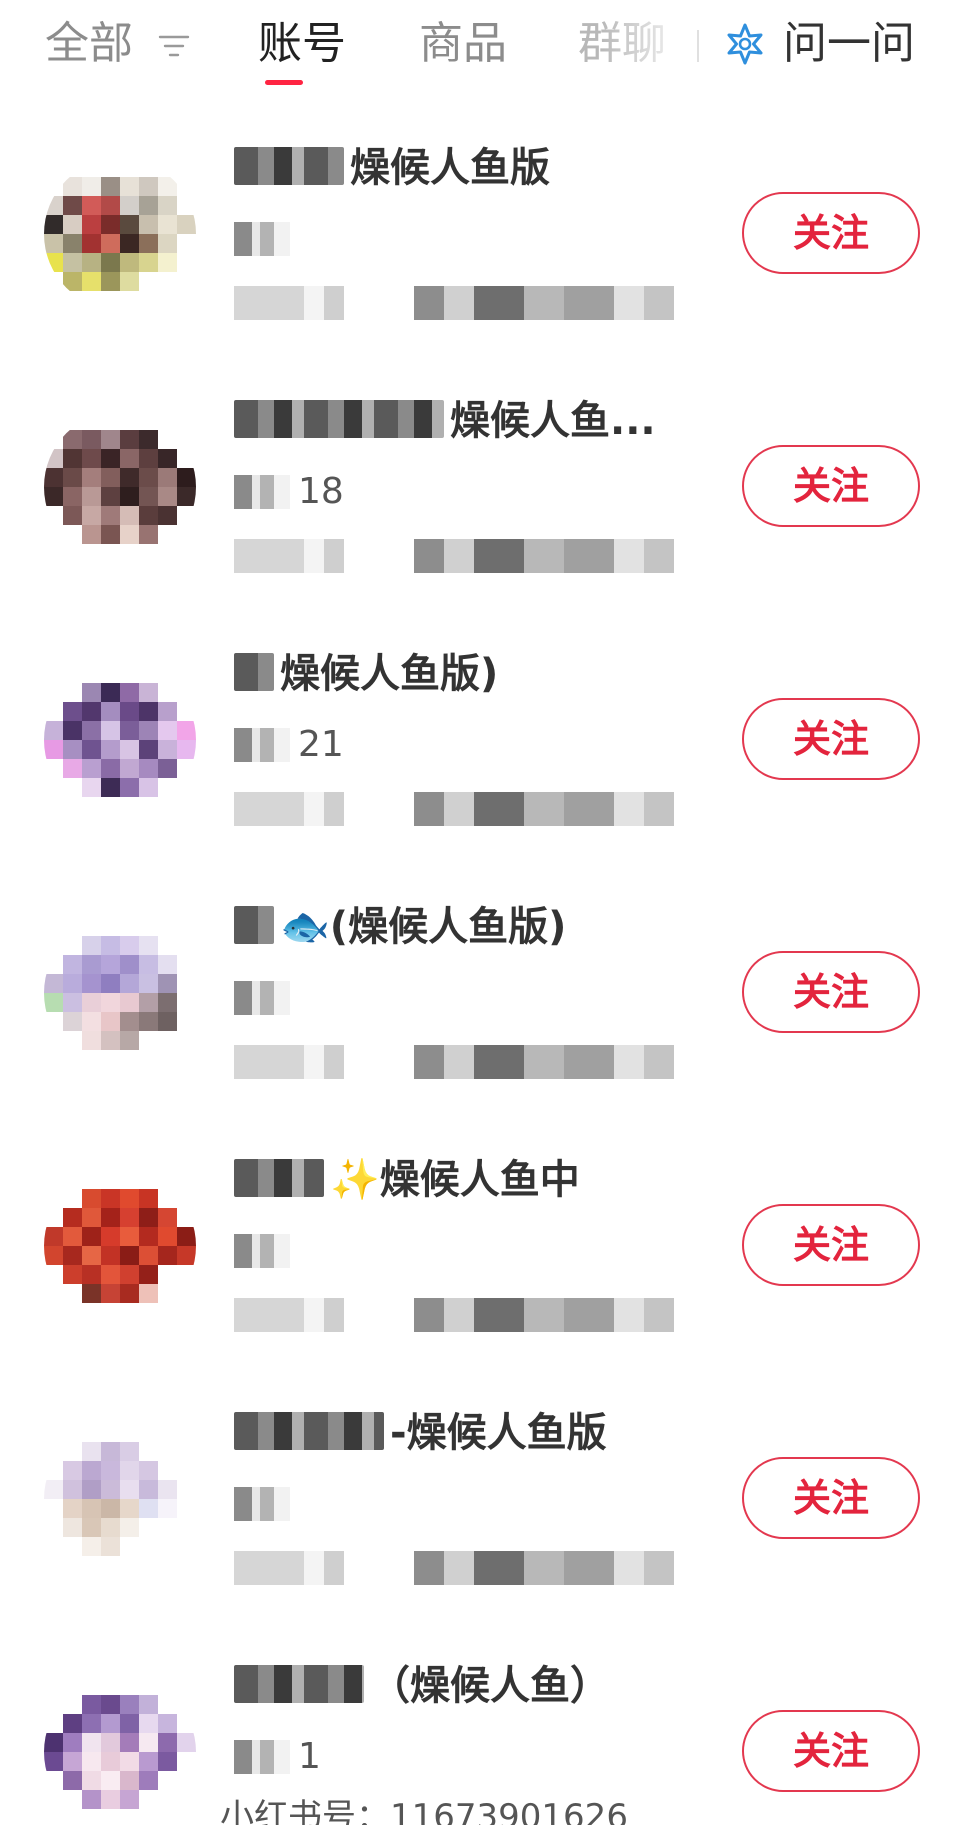  What do you see at coordinates (423, 927) in the screenshot?
I see `user-name-text: 🐟(燥候人鱼版)` at bounding box center [423, 927].